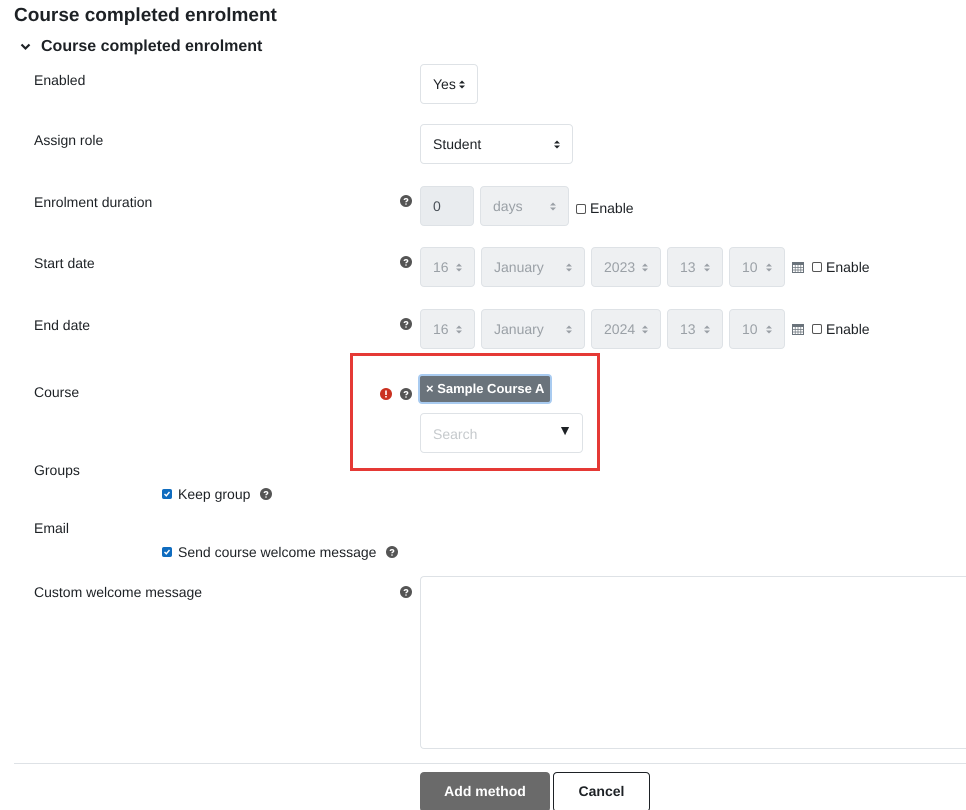 This screenshot has width=966, height=810. I want to click on submit-button: Add method, so click(485, 791).